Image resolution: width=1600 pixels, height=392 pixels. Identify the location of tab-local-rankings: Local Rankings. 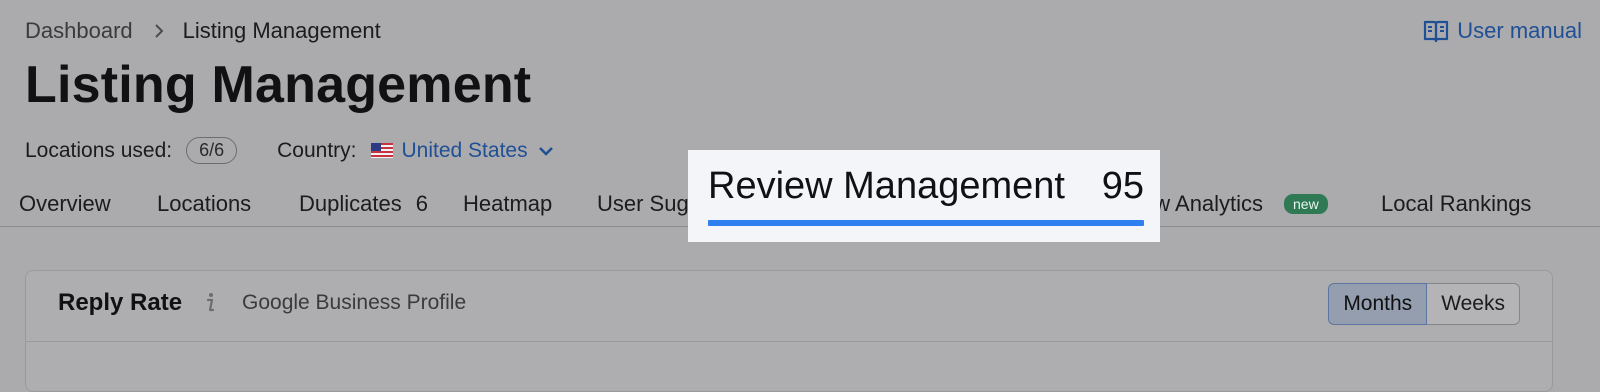
(1456, 204).